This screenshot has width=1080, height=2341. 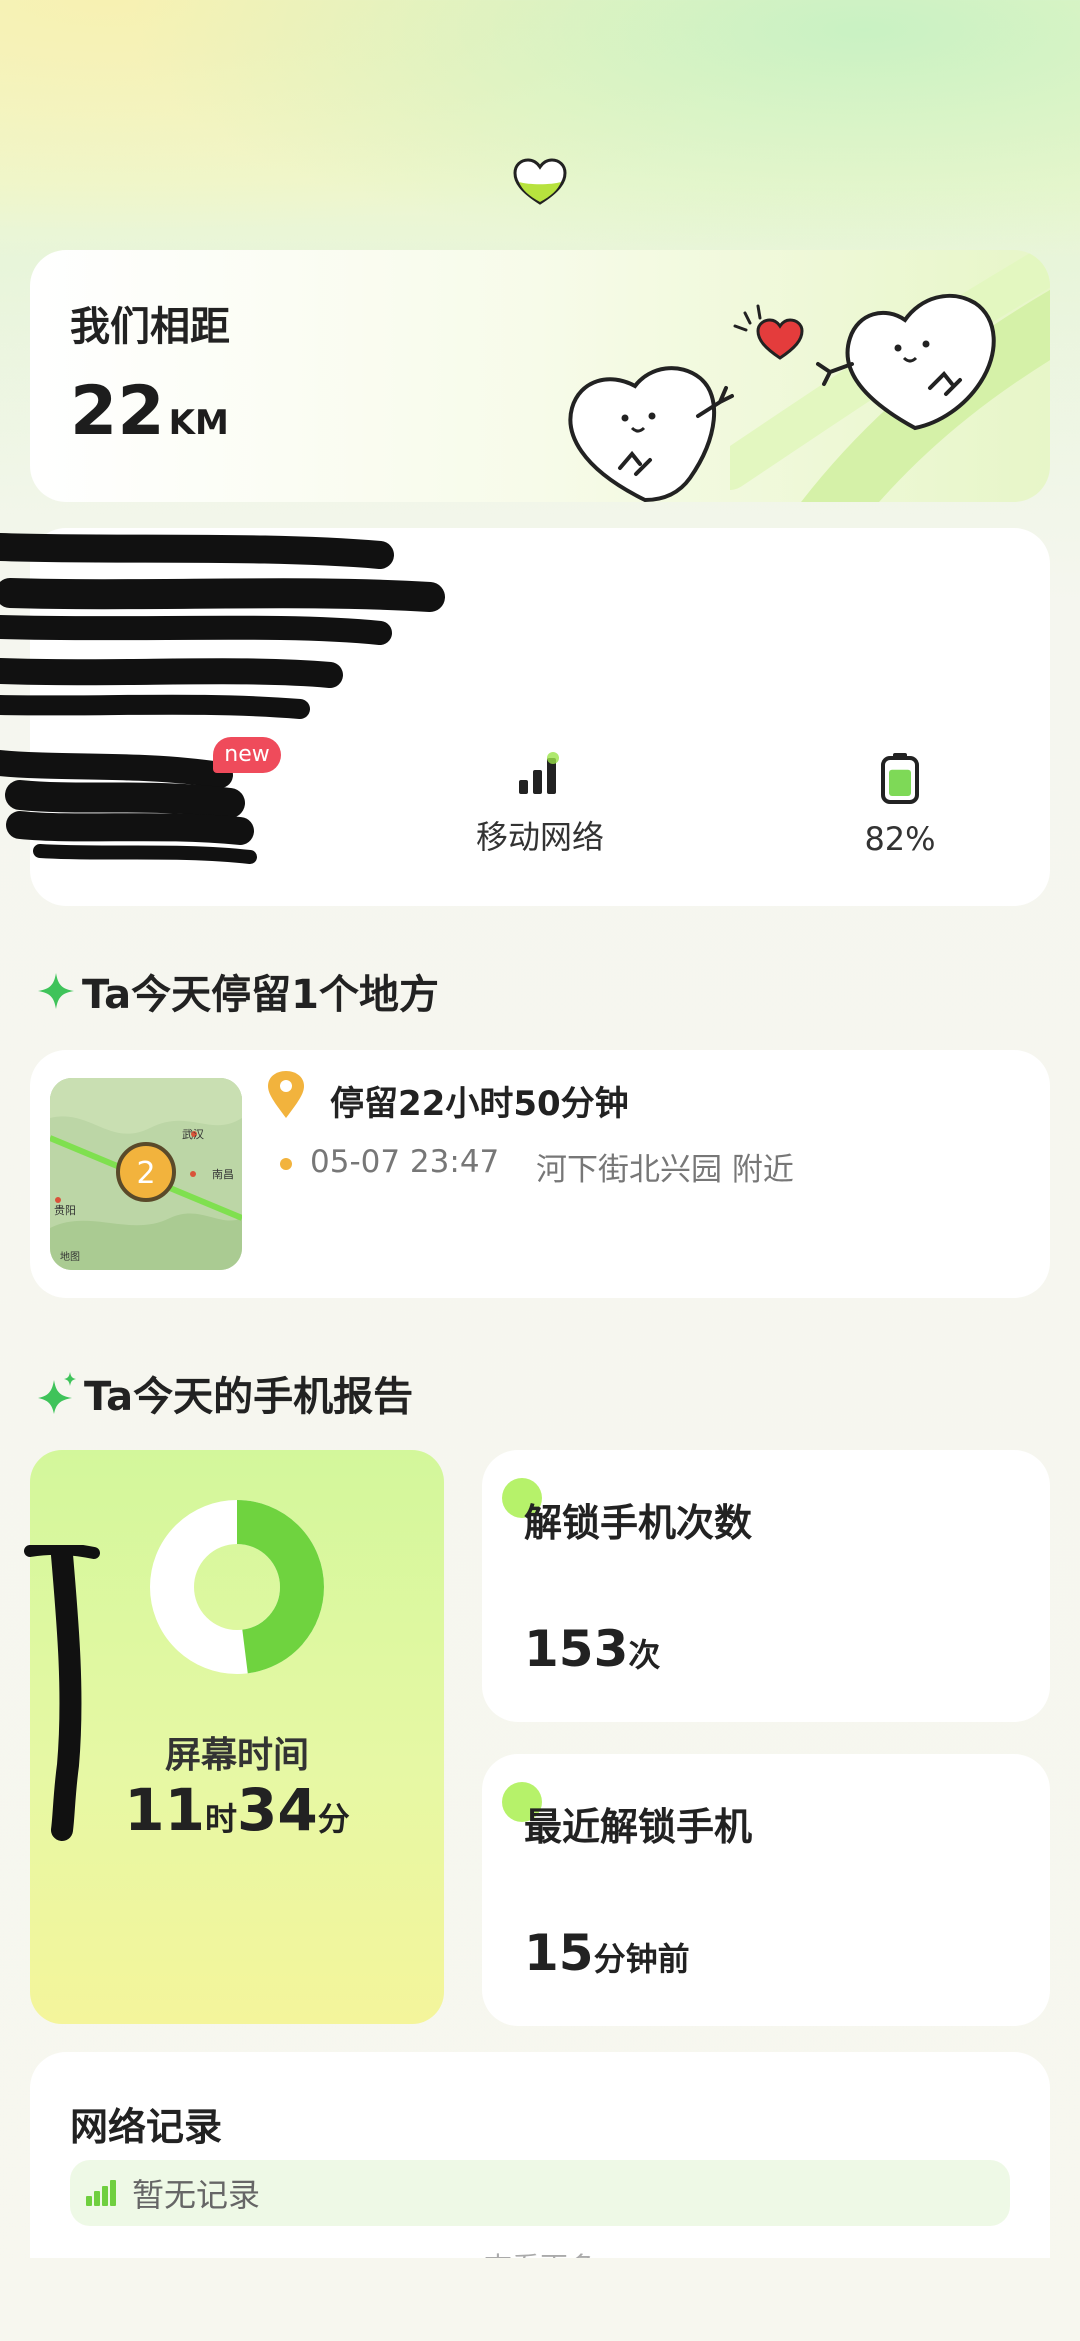 I want to click on distance-number: 22, so click(x=117, y=411).